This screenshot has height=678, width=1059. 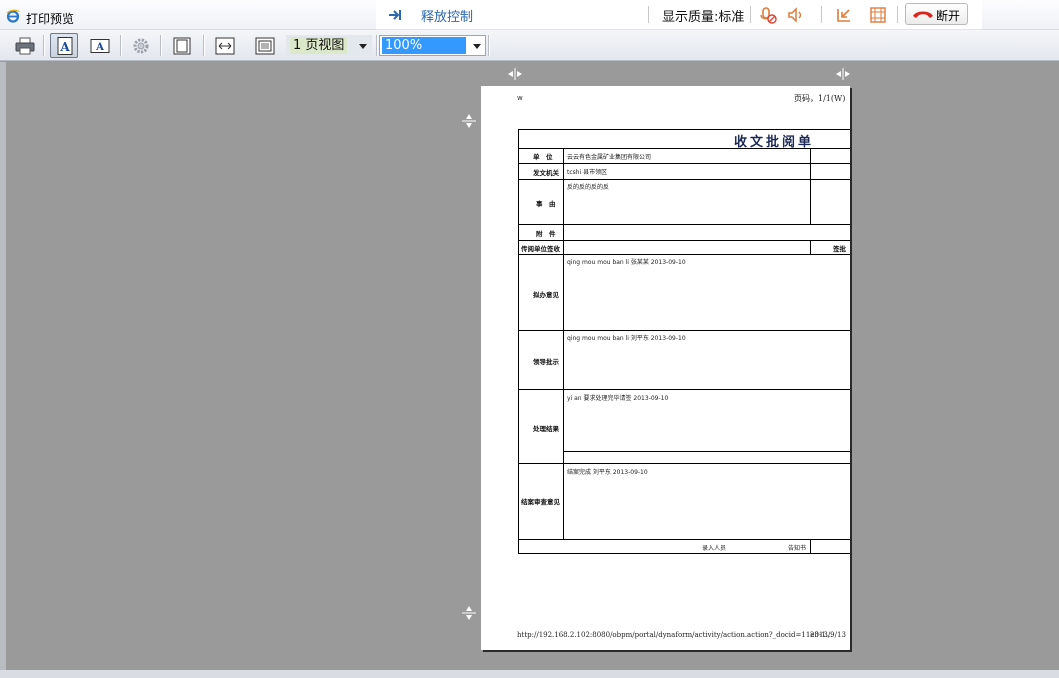 What do you see at coordinates (469, 613) in the screenshot?
I see `bottom-margin-handle-icon` at bounding box center [469, 613].